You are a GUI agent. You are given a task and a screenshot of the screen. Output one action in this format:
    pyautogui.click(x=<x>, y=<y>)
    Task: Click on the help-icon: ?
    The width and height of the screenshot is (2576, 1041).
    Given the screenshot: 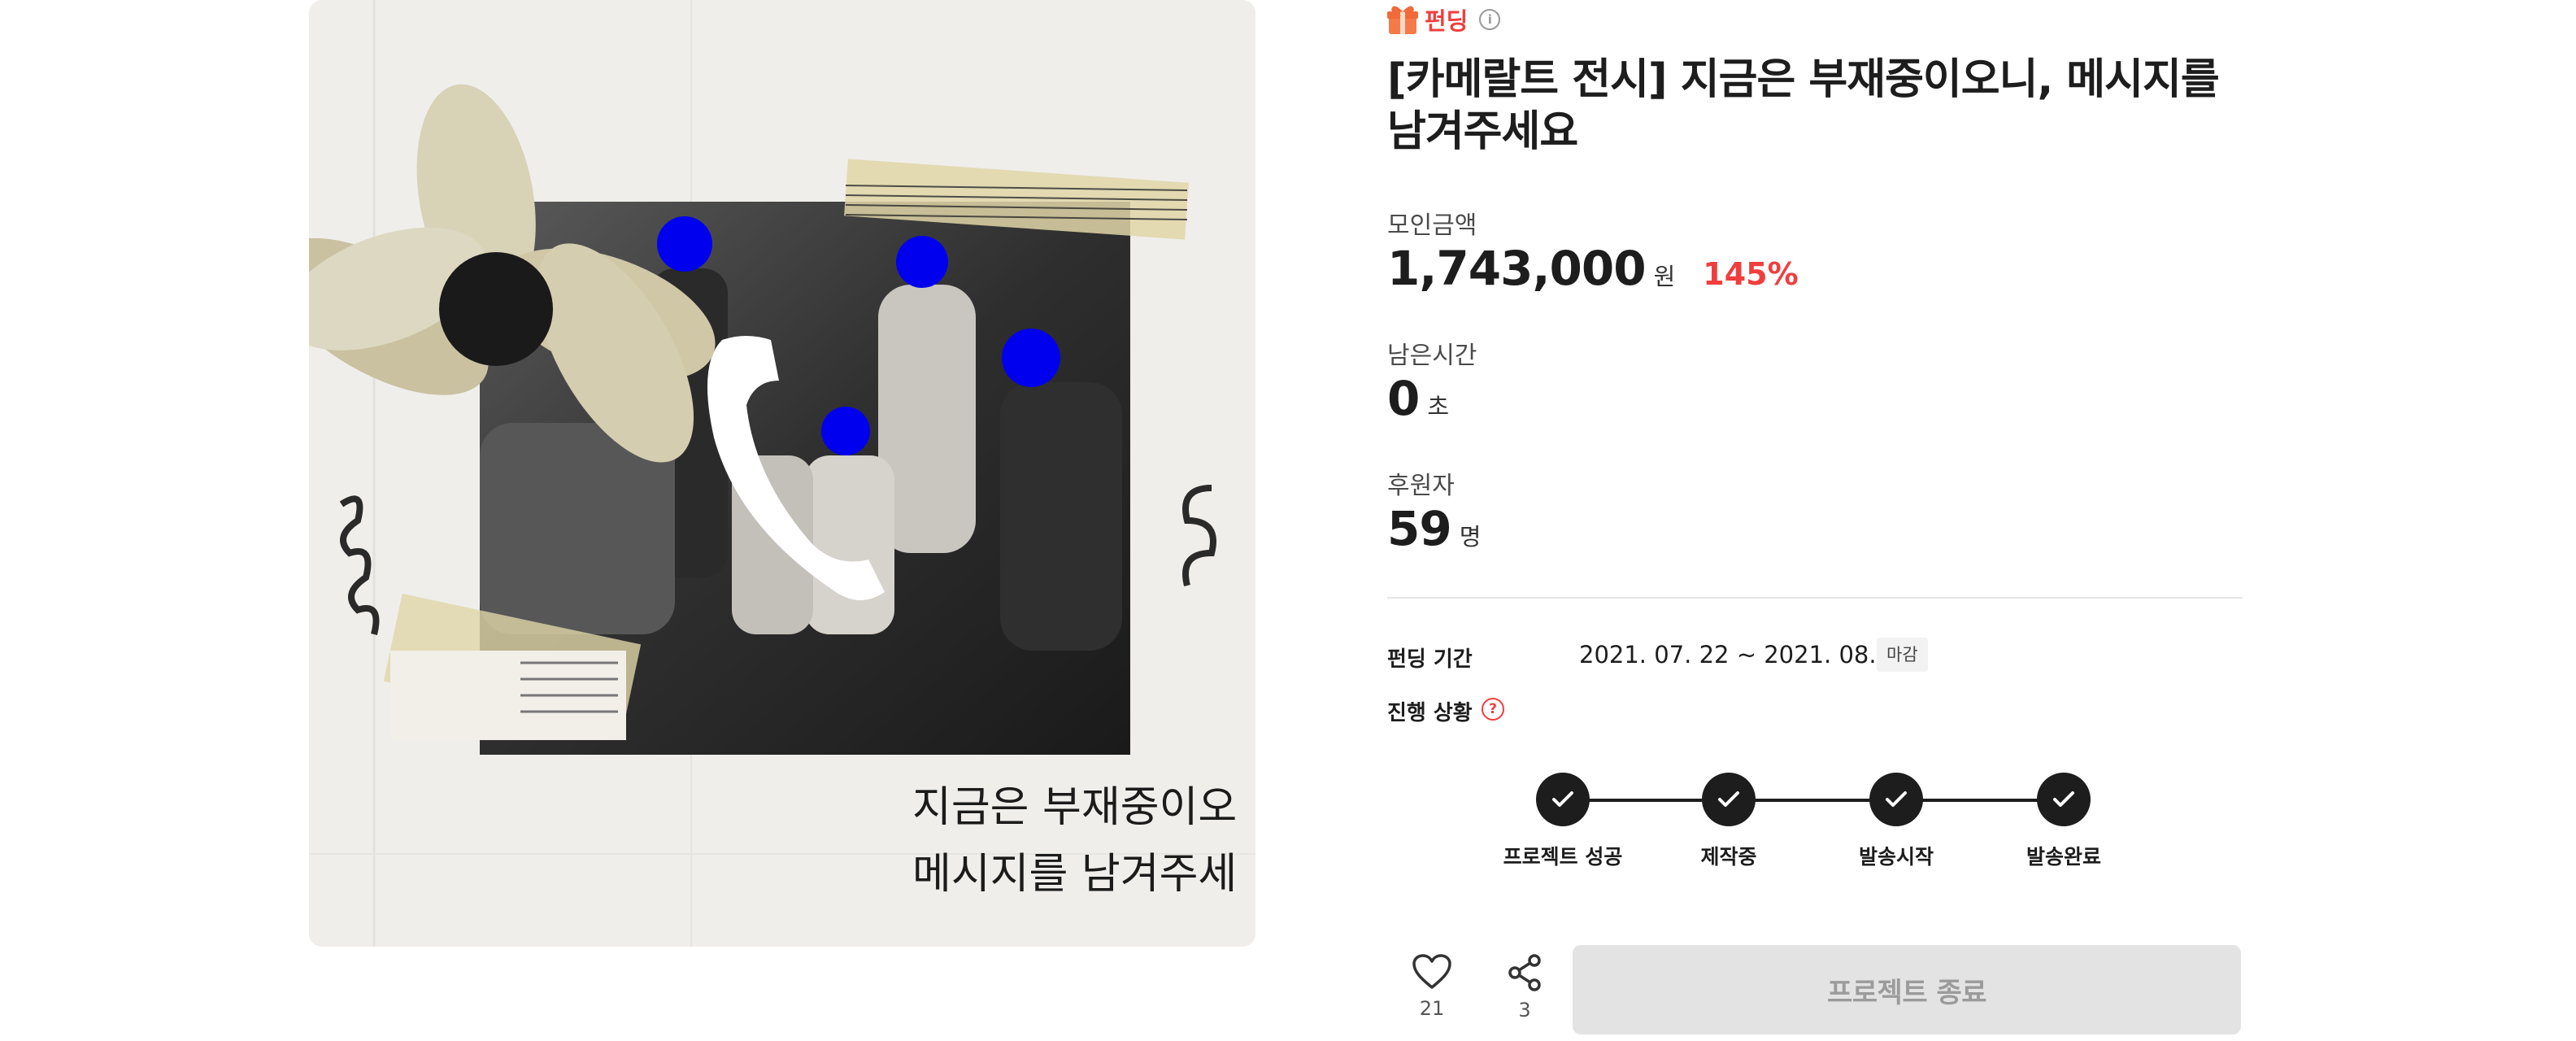 What is the action you would take?
    pyautogui.click(x=1493, y=709)
    